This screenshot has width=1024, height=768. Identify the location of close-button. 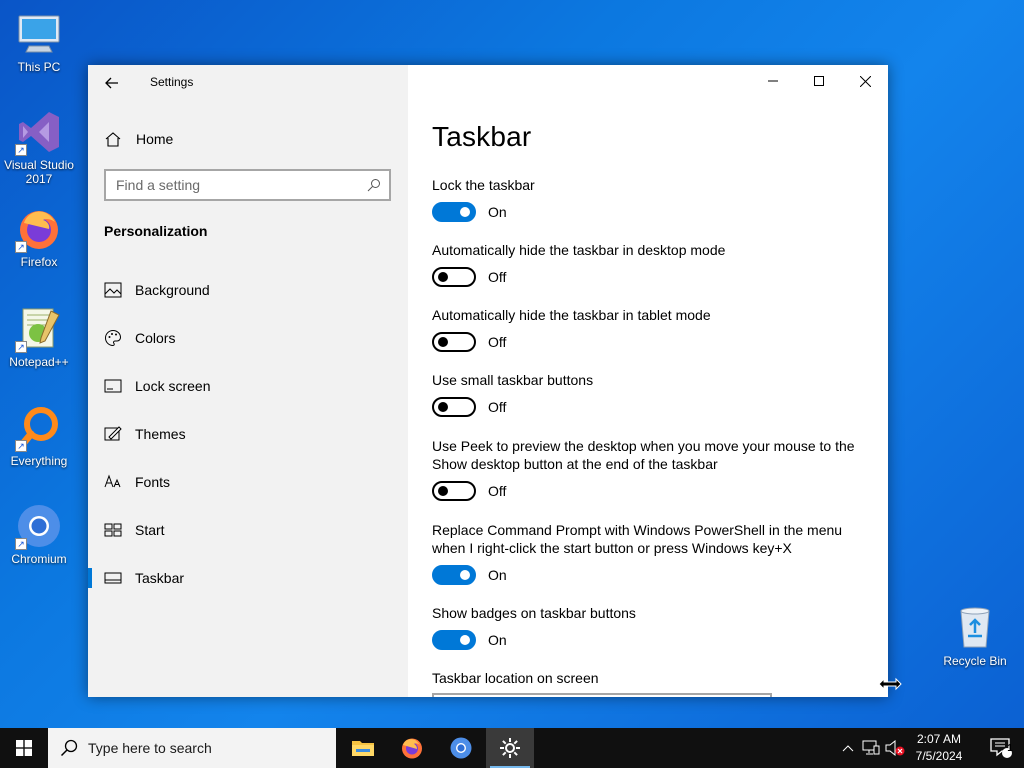
(865, 81).